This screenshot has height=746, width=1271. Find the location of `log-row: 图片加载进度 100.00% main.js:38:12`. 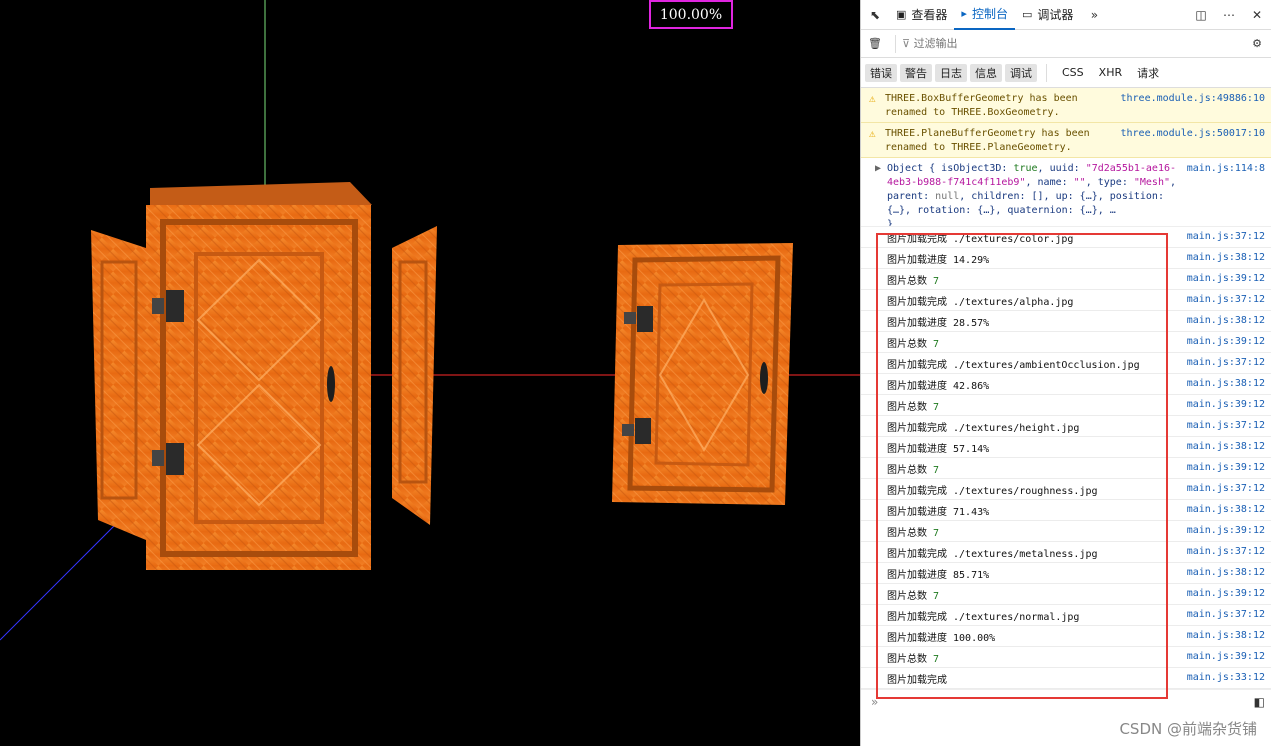

log-row: 图片加载进度 100.00% main.js:38:12 is located at coordinates (1066, 636).